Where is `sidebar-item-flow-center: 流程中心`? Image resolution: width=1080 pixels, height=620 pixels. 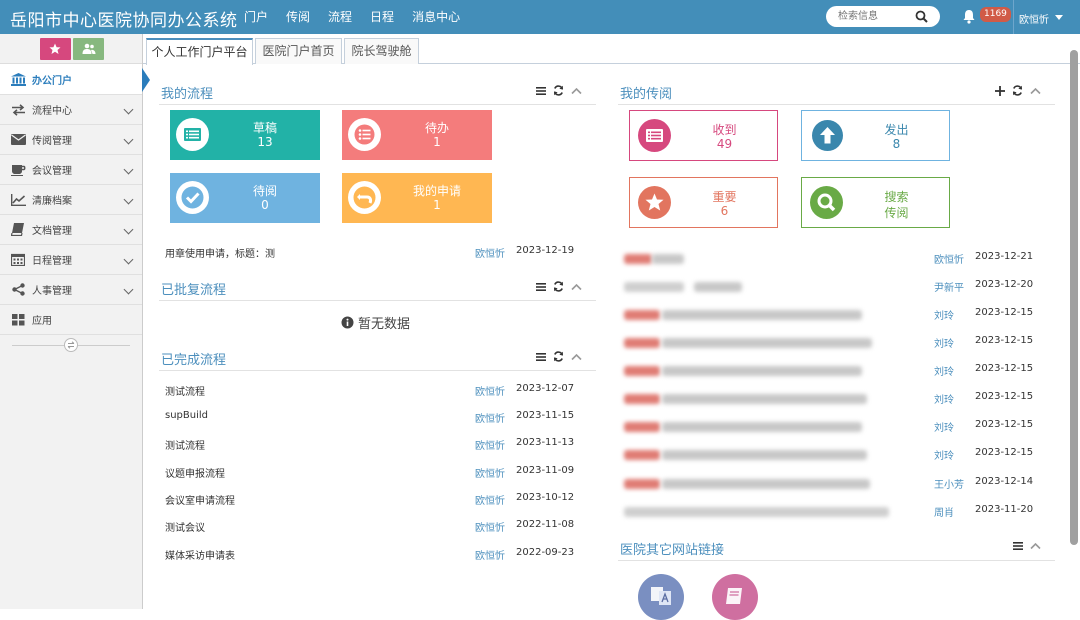
sidebar-item-flow-center: 流程中心 is located at coordinates (71, 110).